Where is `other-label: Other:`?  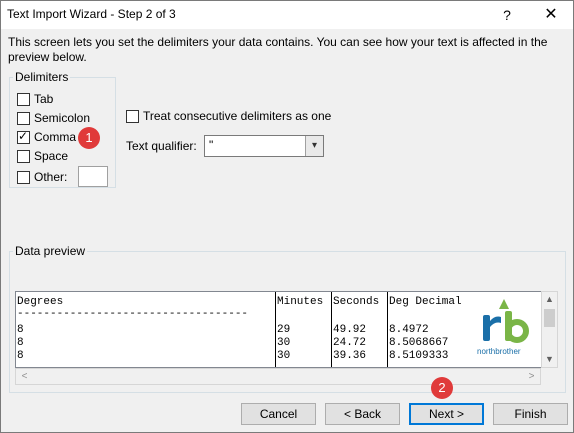 other-label: Other: is located at coordinates (51, 177).